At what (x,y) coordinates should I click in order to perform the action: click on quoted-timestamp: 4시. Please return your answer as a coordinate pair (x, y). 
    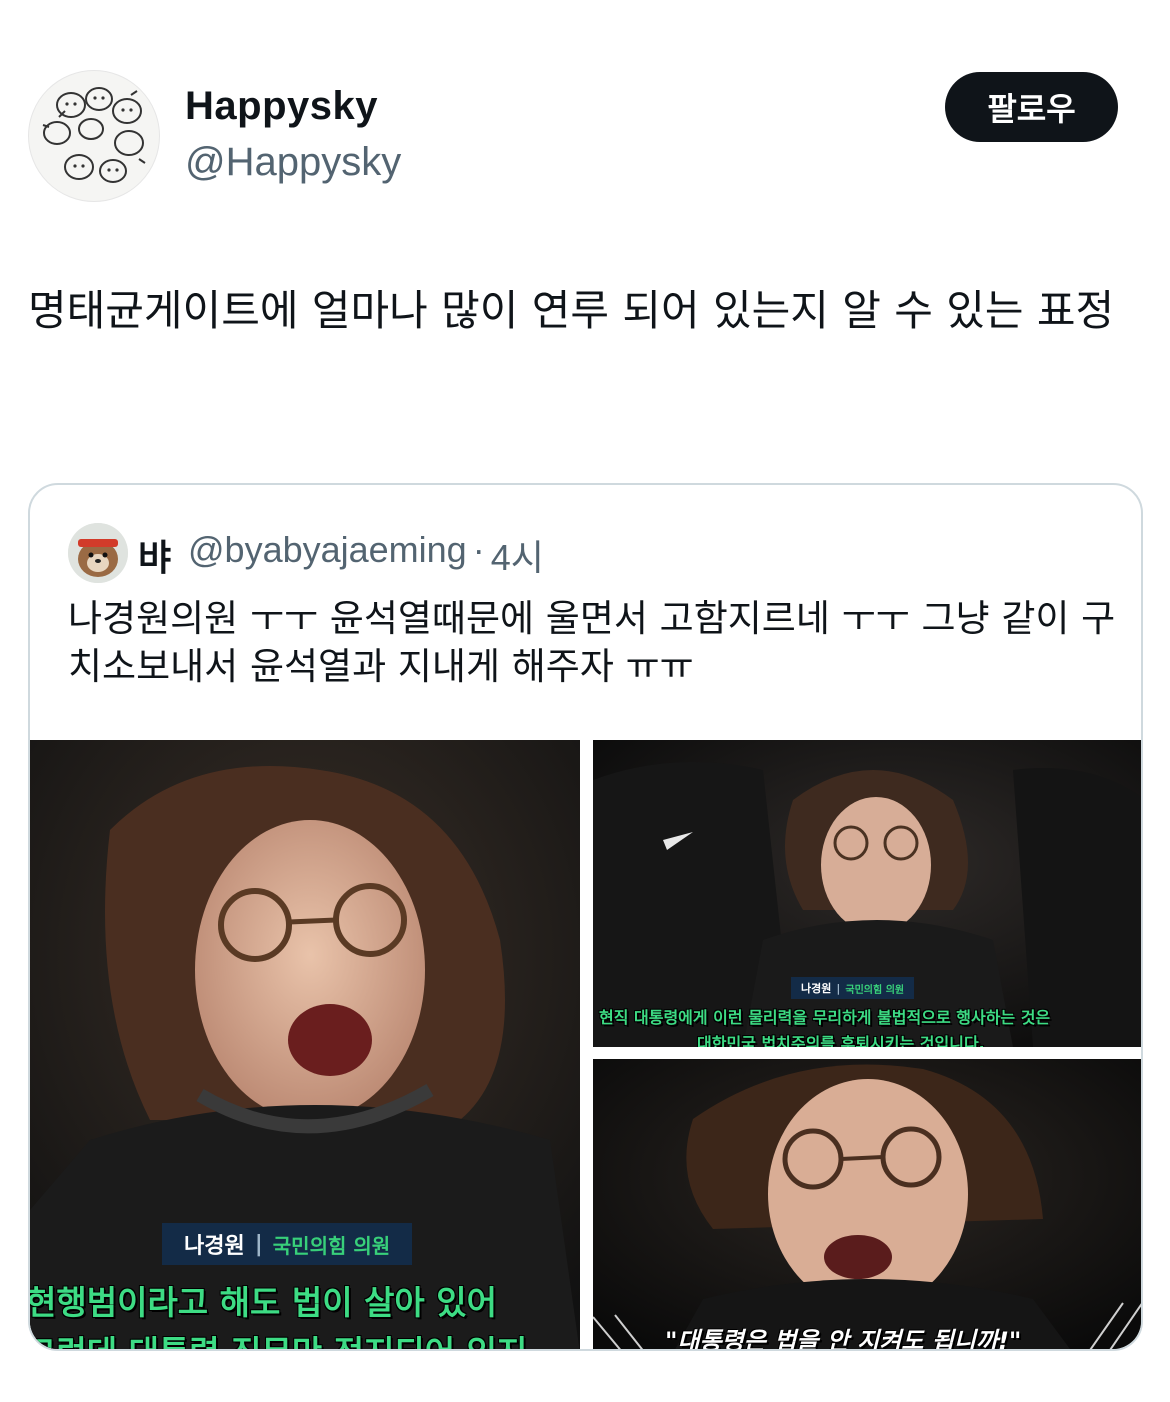
    Looking at the image, I should click on (517, 555).